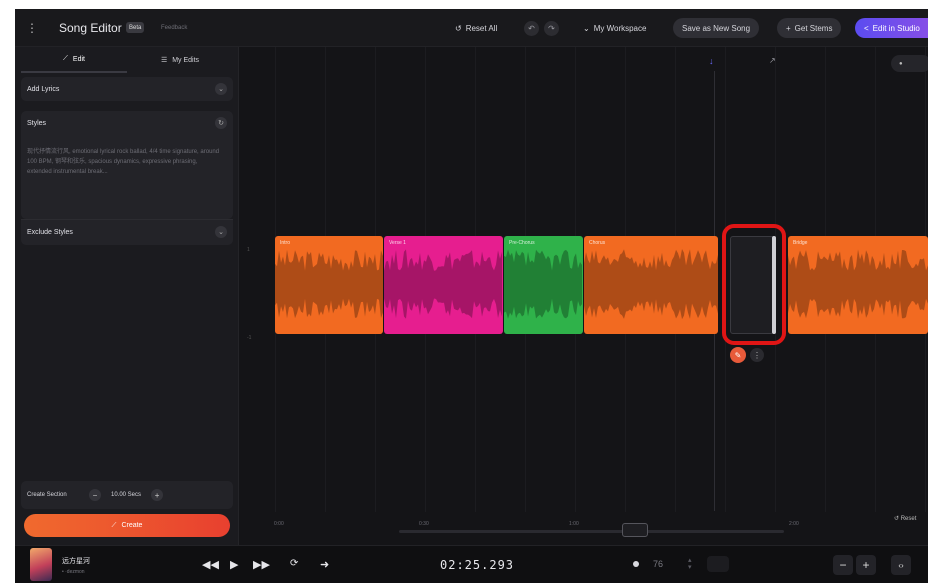 The height and width of the screenshot is (583, 928). Describe the element at coordinates (477, 565) in the screenshot. I see `playback-time: 02:25.293` at that location.